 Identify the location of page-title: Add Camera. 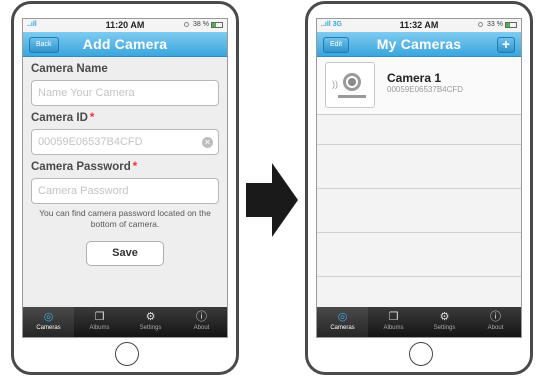
(125, 44).